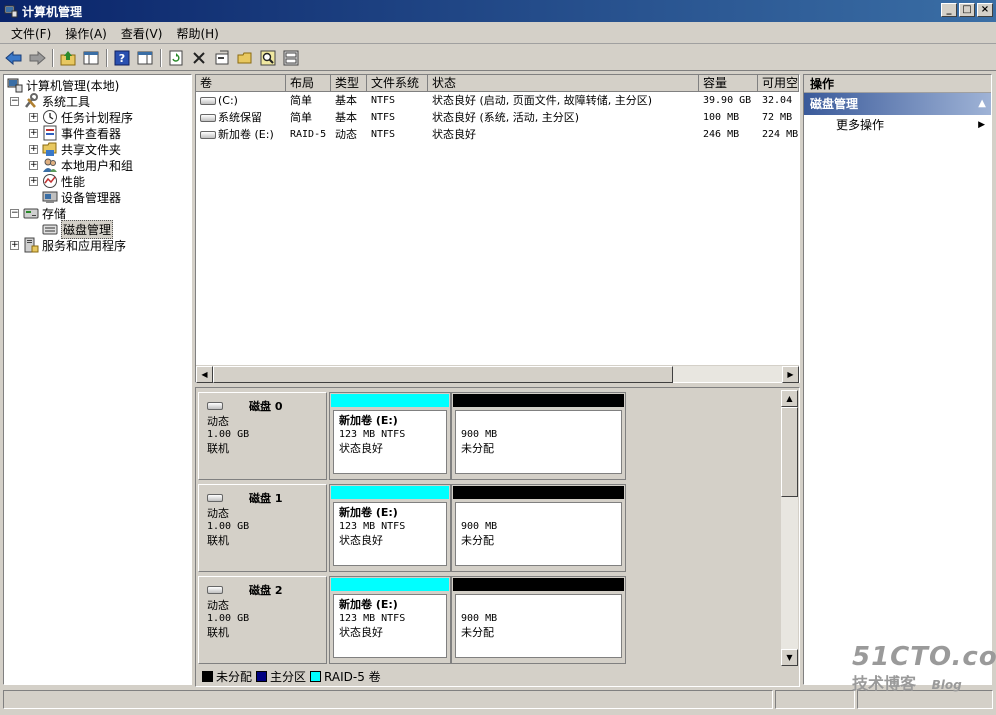  What do you see at coordinates (262, 528) in the screenshot?
I see `disk-info: 磁盘 1 动态 1.00 GB 联机` at bounding box center [262, 528].